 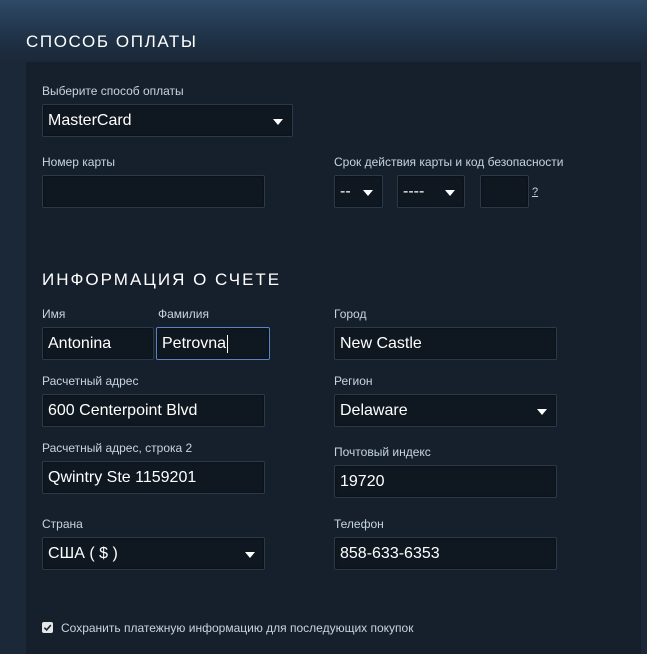 I want to click on address2-label: Расчетный адрес, строка 2, so click(x=117, y=448).